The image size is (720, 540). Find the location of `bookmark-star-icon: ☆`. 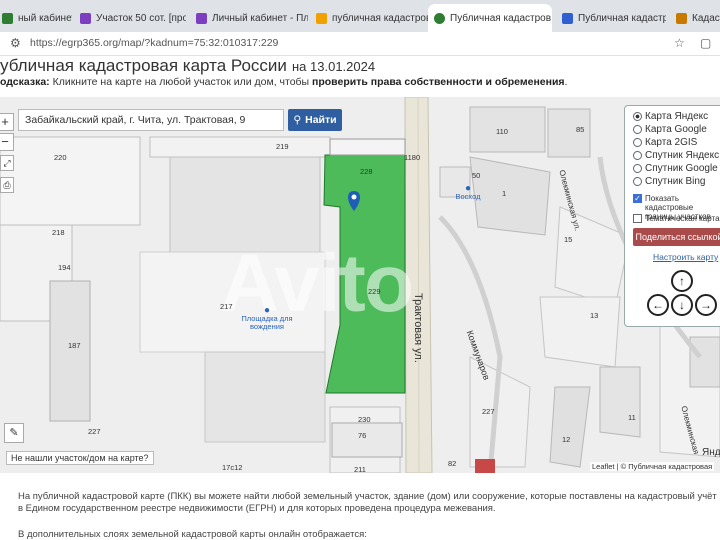

bookmark-star-icon: ☆ is located at coordinates (679, 43).